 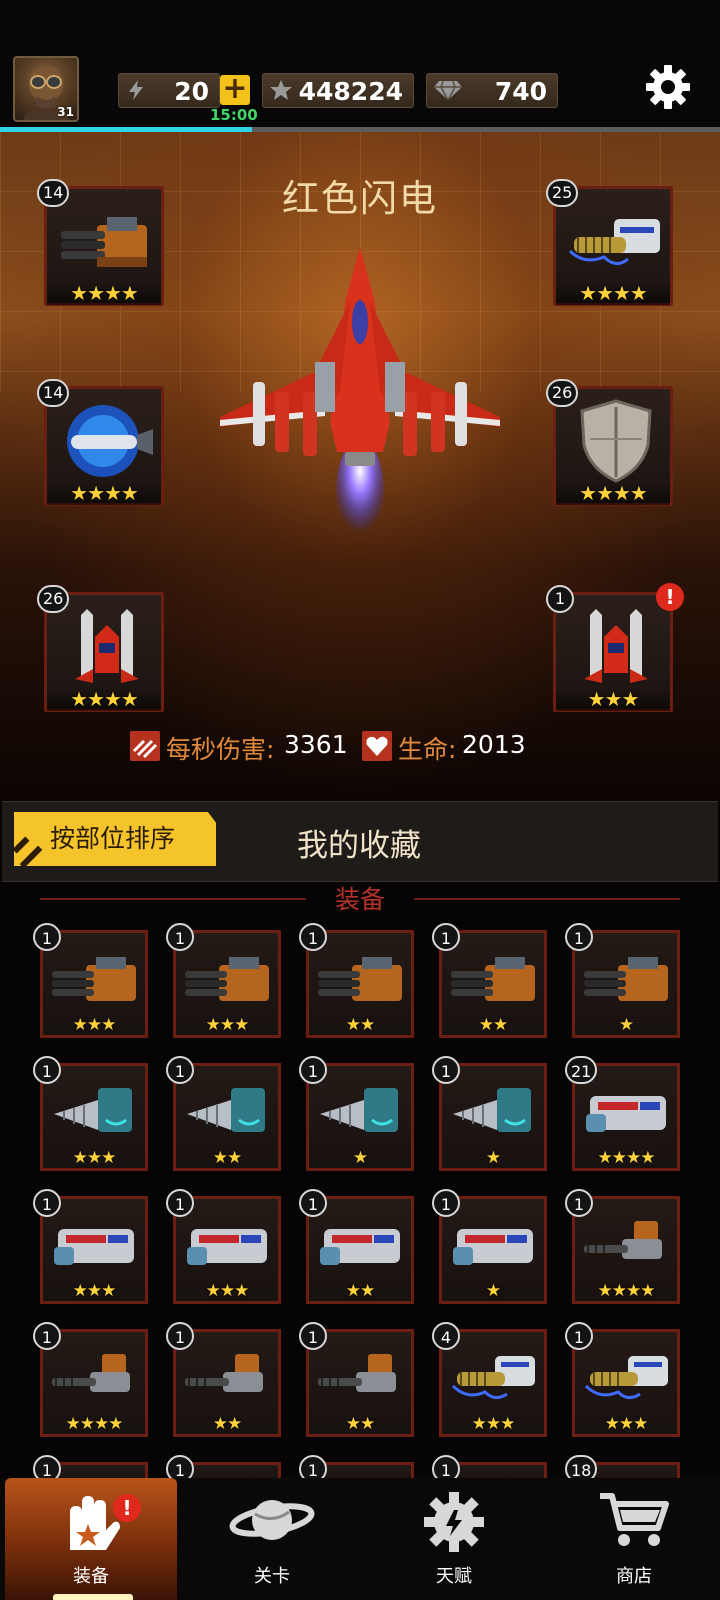 I want to click on nav-label-equipment: 装备, so click(x=91, y=1576).